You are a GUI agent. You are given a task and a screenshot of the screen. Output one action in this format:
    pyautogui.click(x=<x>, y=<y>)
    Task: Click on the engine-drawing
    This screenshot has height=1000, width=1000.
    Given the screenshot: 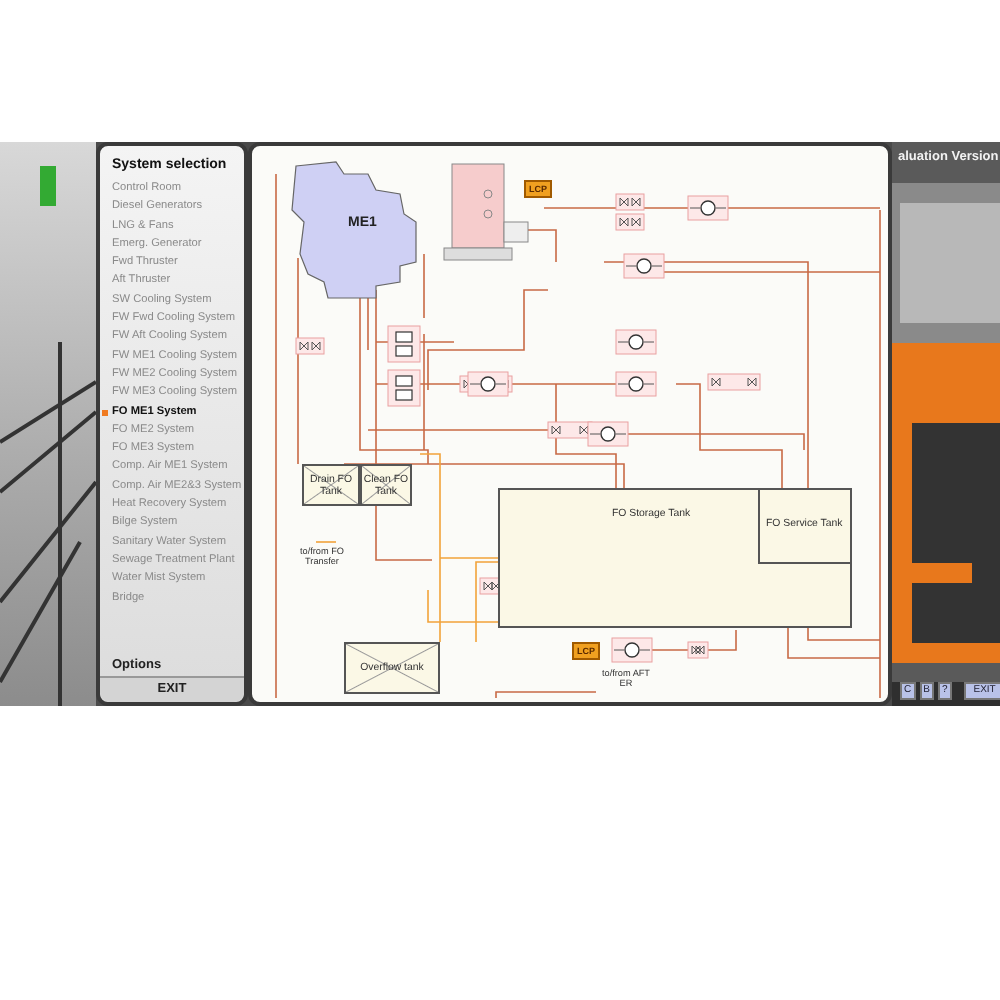 What is the action you would take?
    pyautogui.click(x=354, y=230)
    